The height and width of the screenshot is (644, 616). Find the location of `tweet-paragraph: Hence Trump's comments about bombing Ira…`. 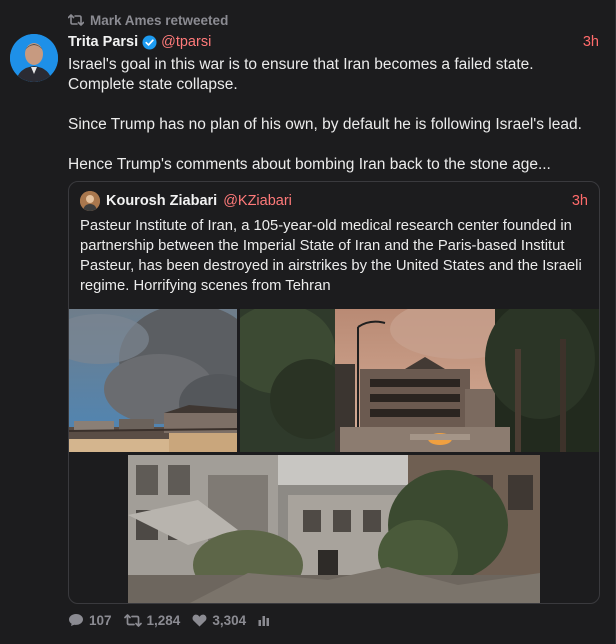

tweet-paragraph: Hence Trump's comments about bombing Ira… is located at coordinates (309, 164).